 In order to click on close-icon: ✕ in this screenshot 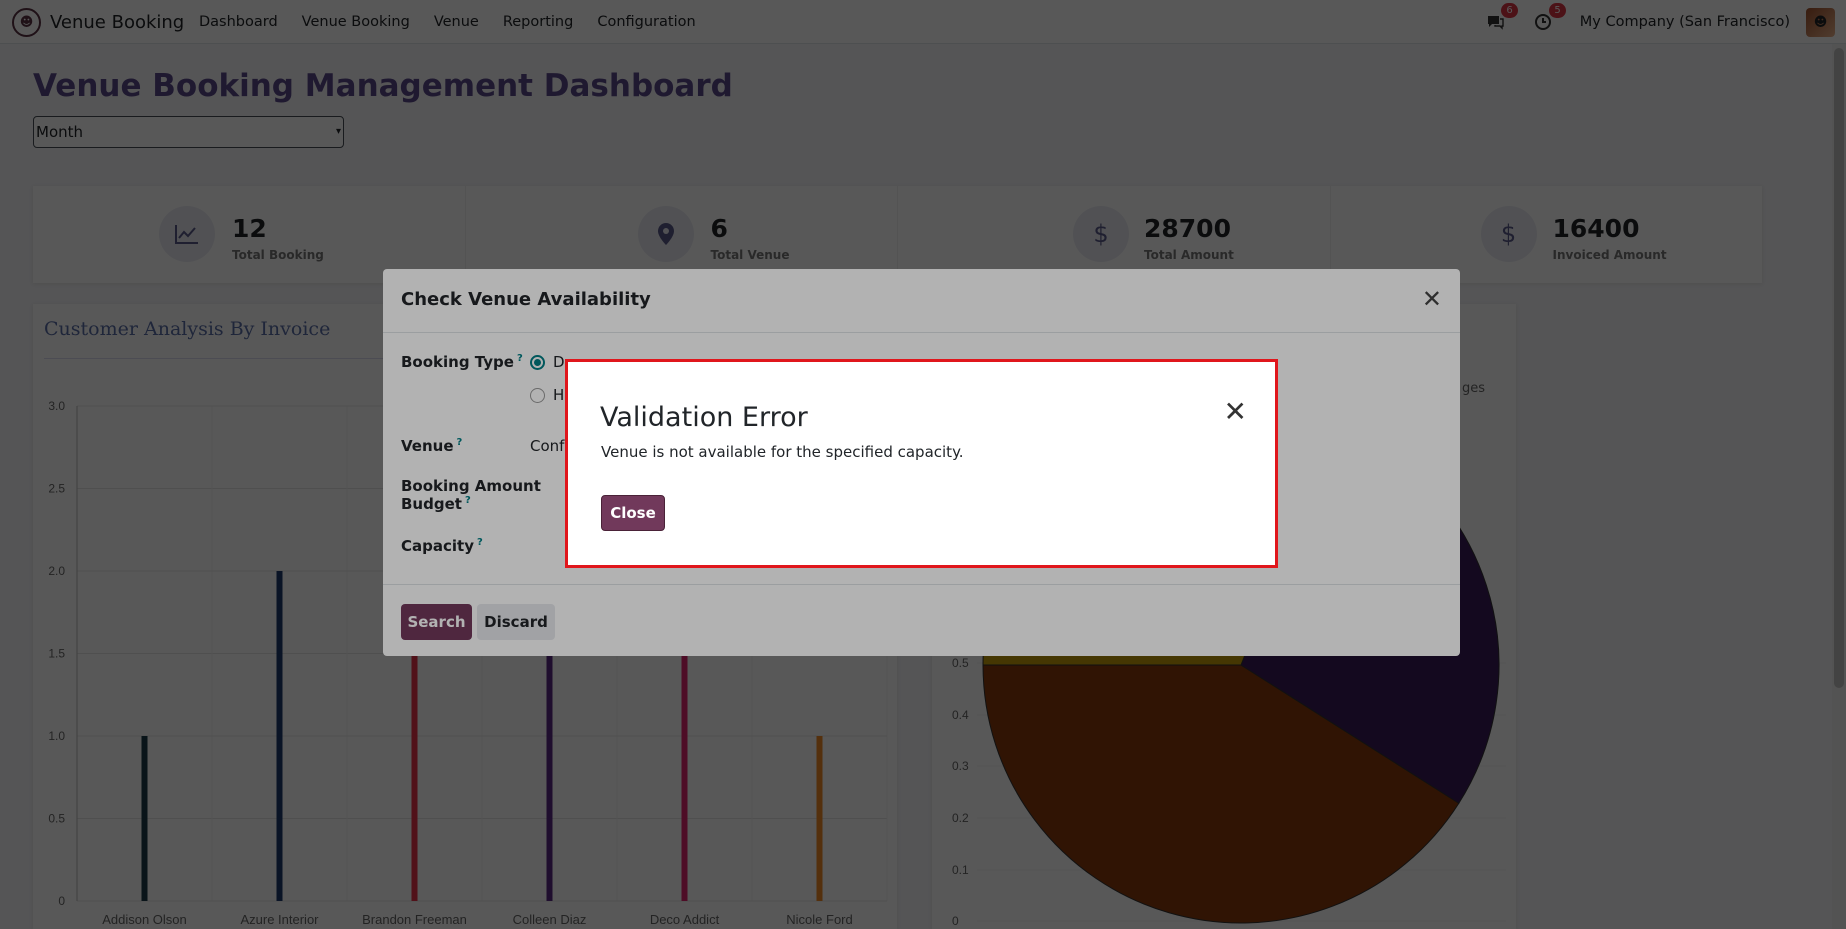, I will do `click(1235, 412)`.